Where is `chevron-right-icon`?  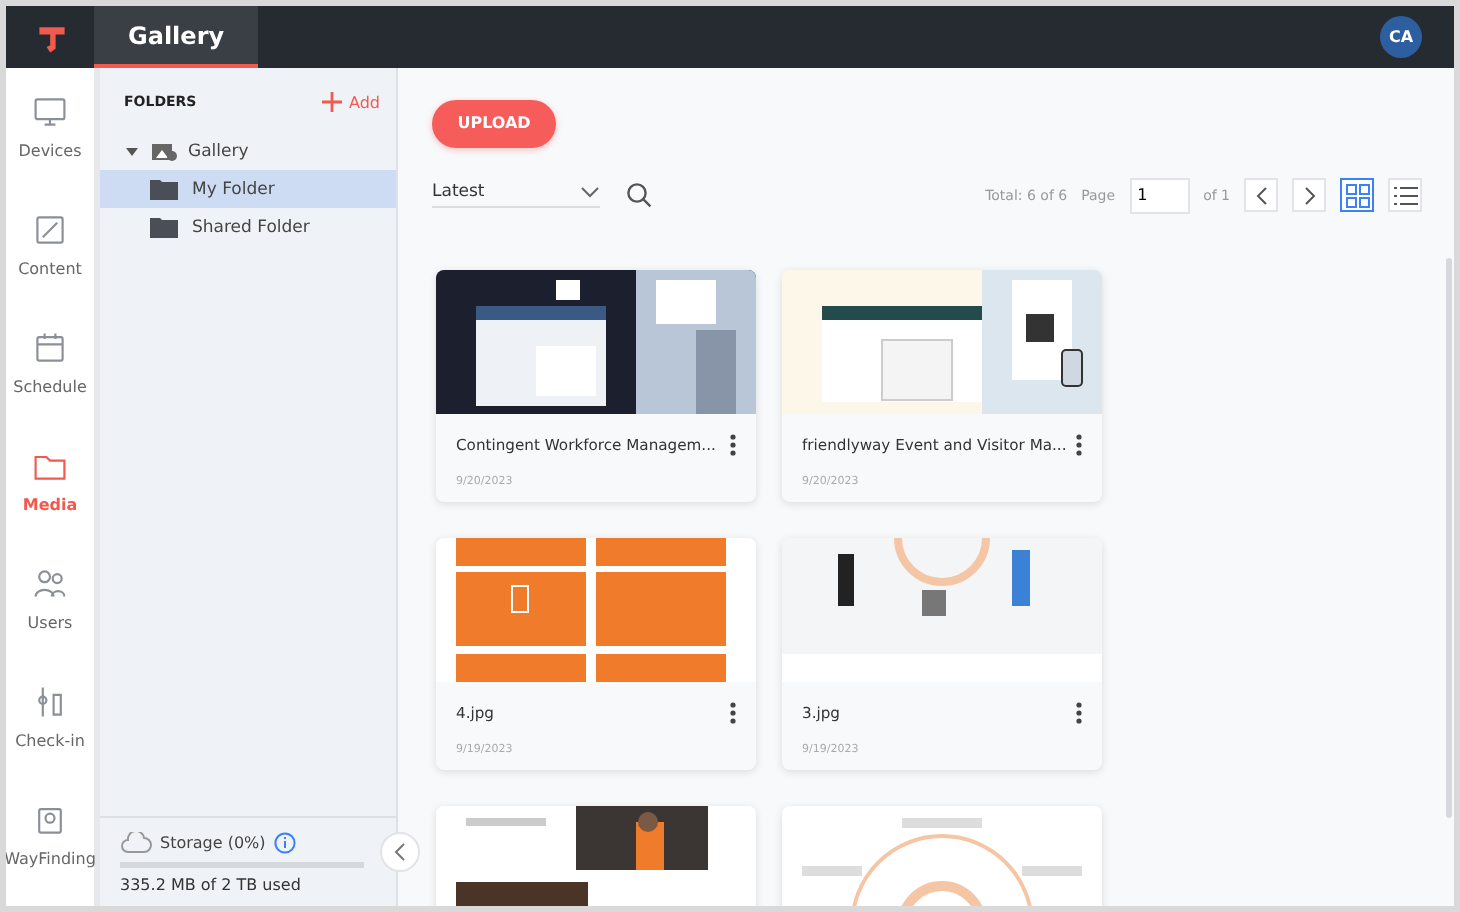 chevron-right-icon is located at coordinates (1309, 195).